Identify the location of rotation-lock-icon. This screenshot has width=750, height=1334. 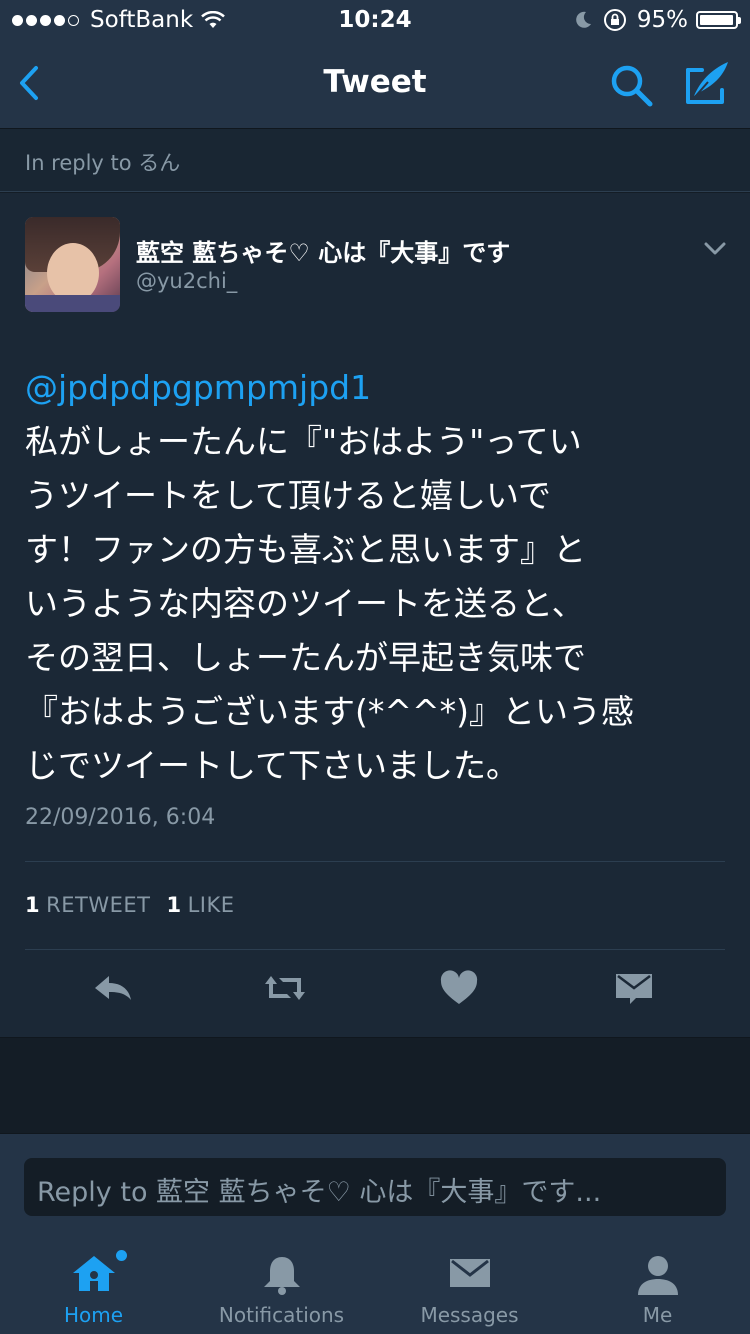
(614, 20).